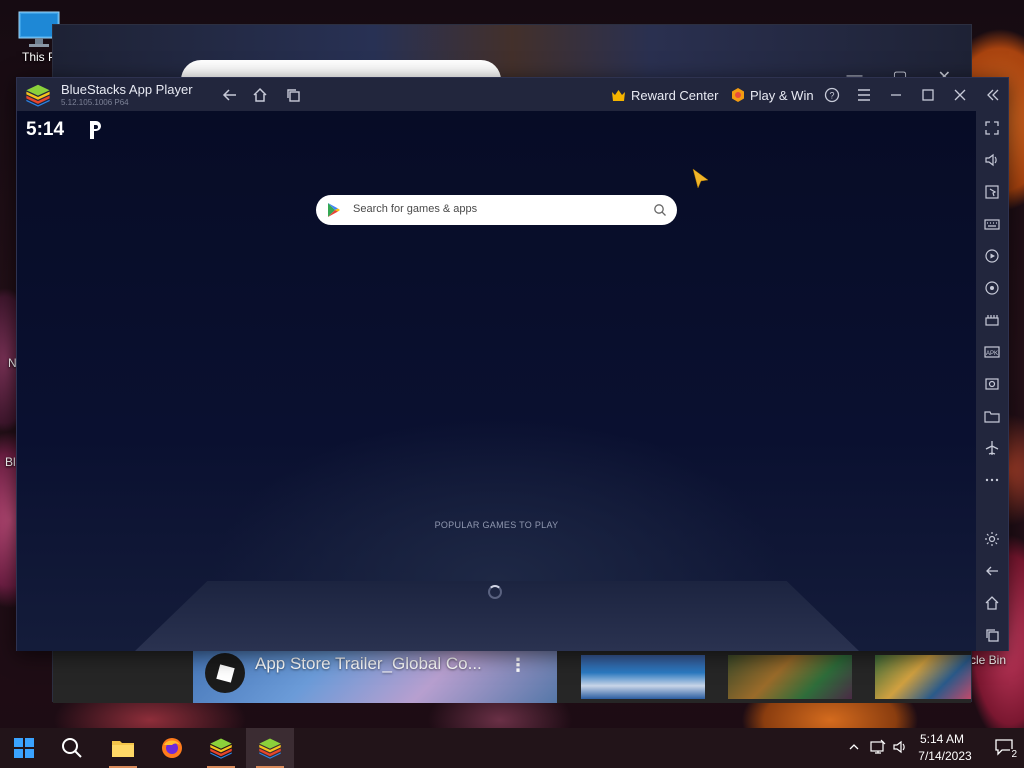 The height and width of the screenshot is (768, 1024). I want to click on play-and-win-label: Play & Win, so click(782, 95).